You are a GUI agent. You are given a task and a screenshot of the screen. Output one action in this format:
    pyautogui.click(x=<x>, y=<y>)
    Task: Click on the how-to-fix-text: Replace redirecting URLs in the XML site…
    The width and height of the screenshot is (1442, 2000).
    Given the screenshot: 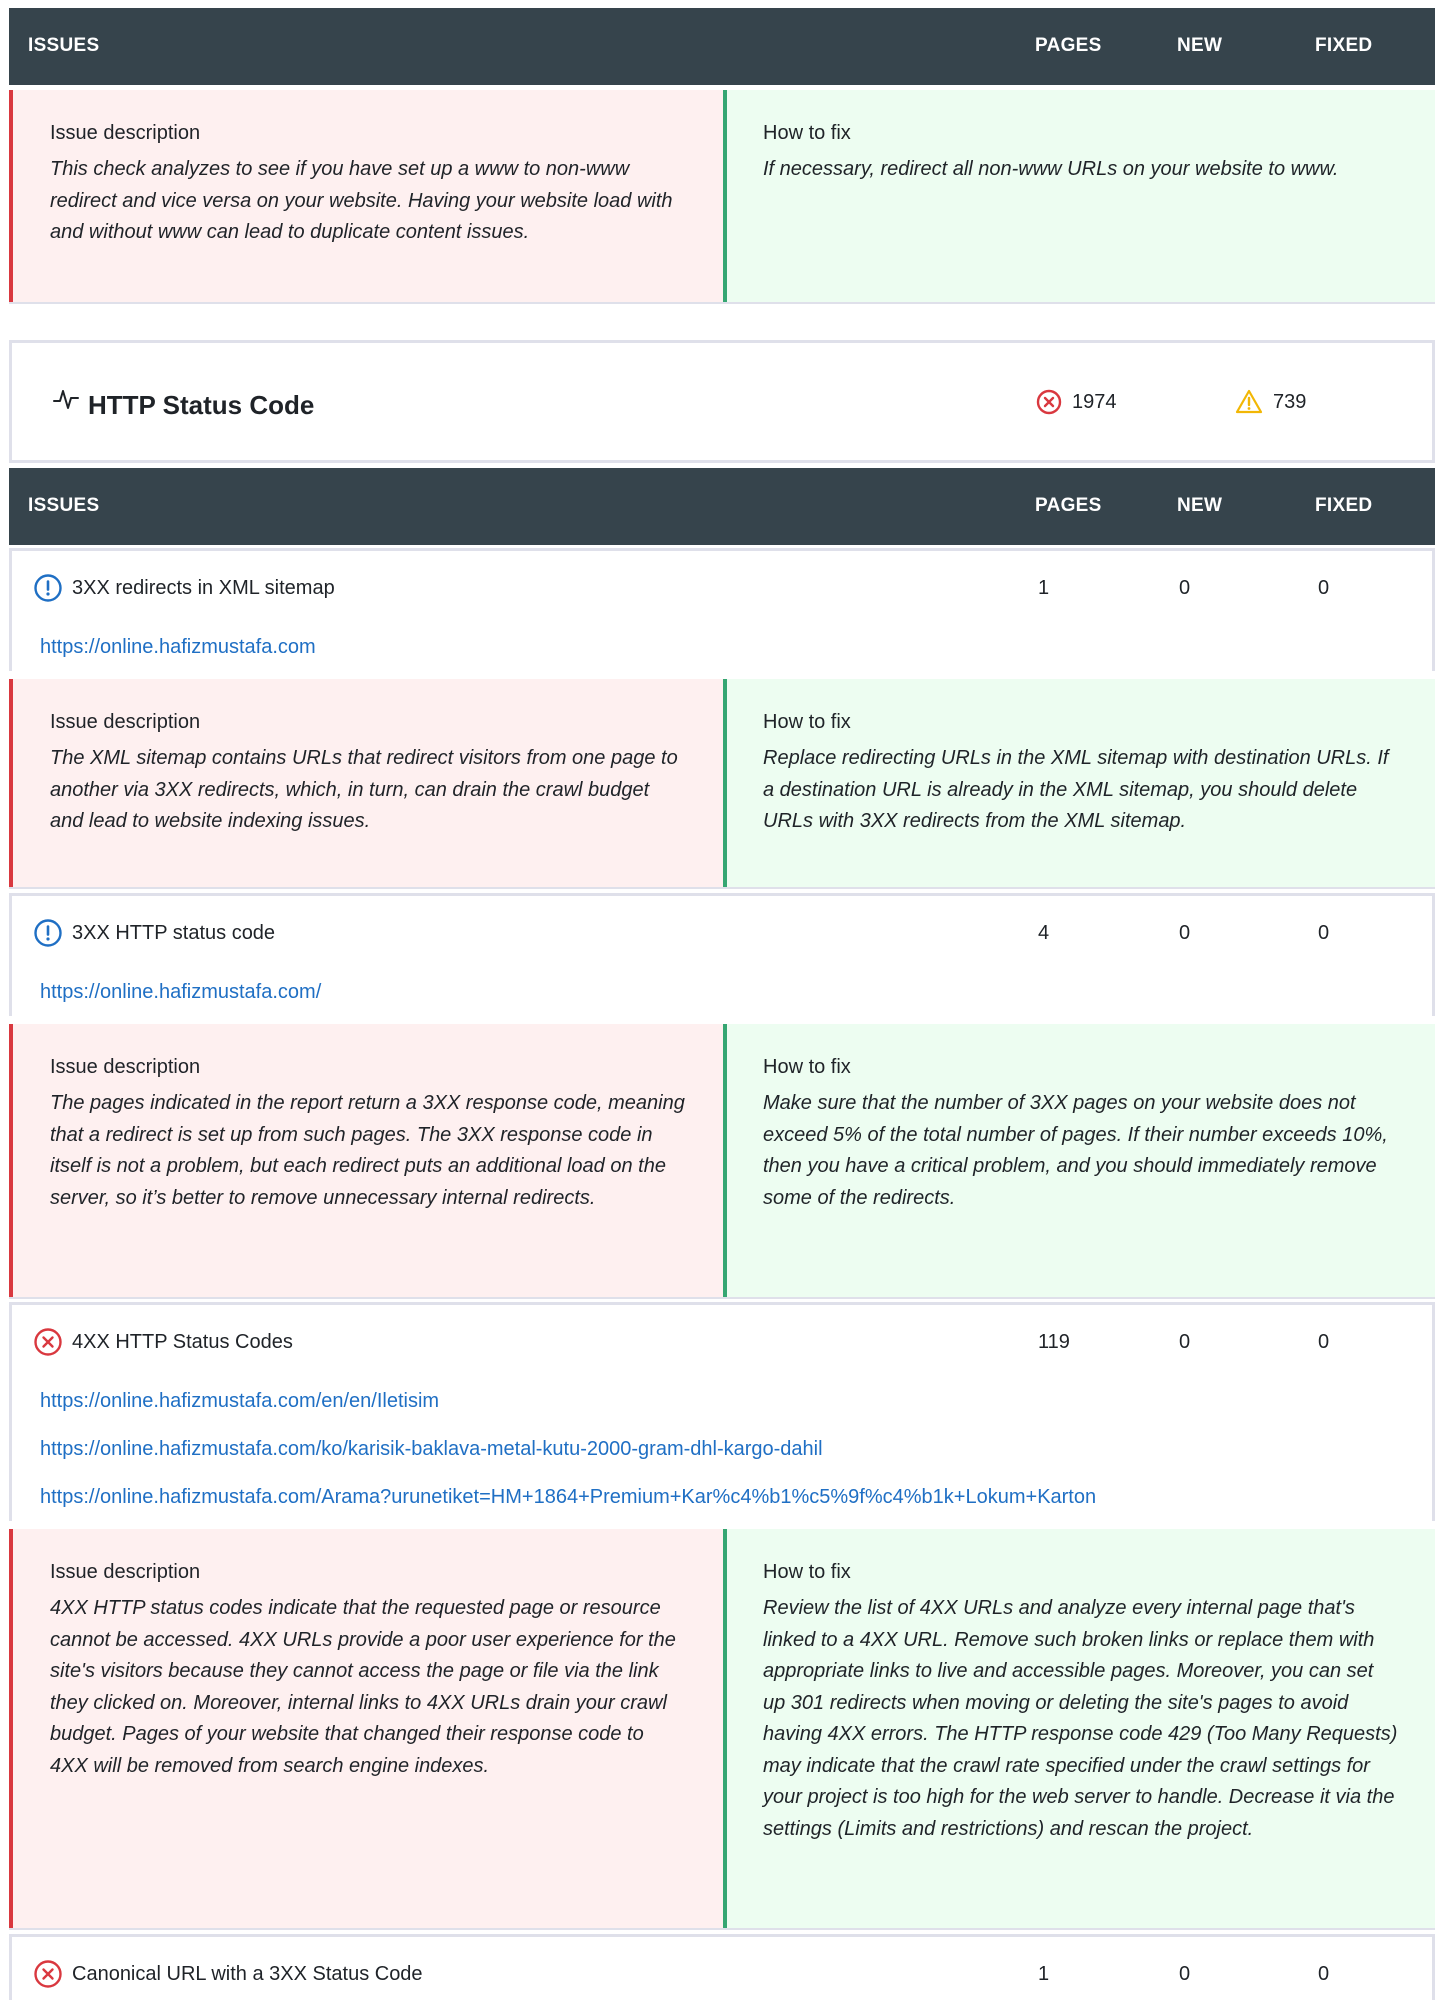 What is the action you would take?
    pyautogui.click(x=1076, y=789)
    